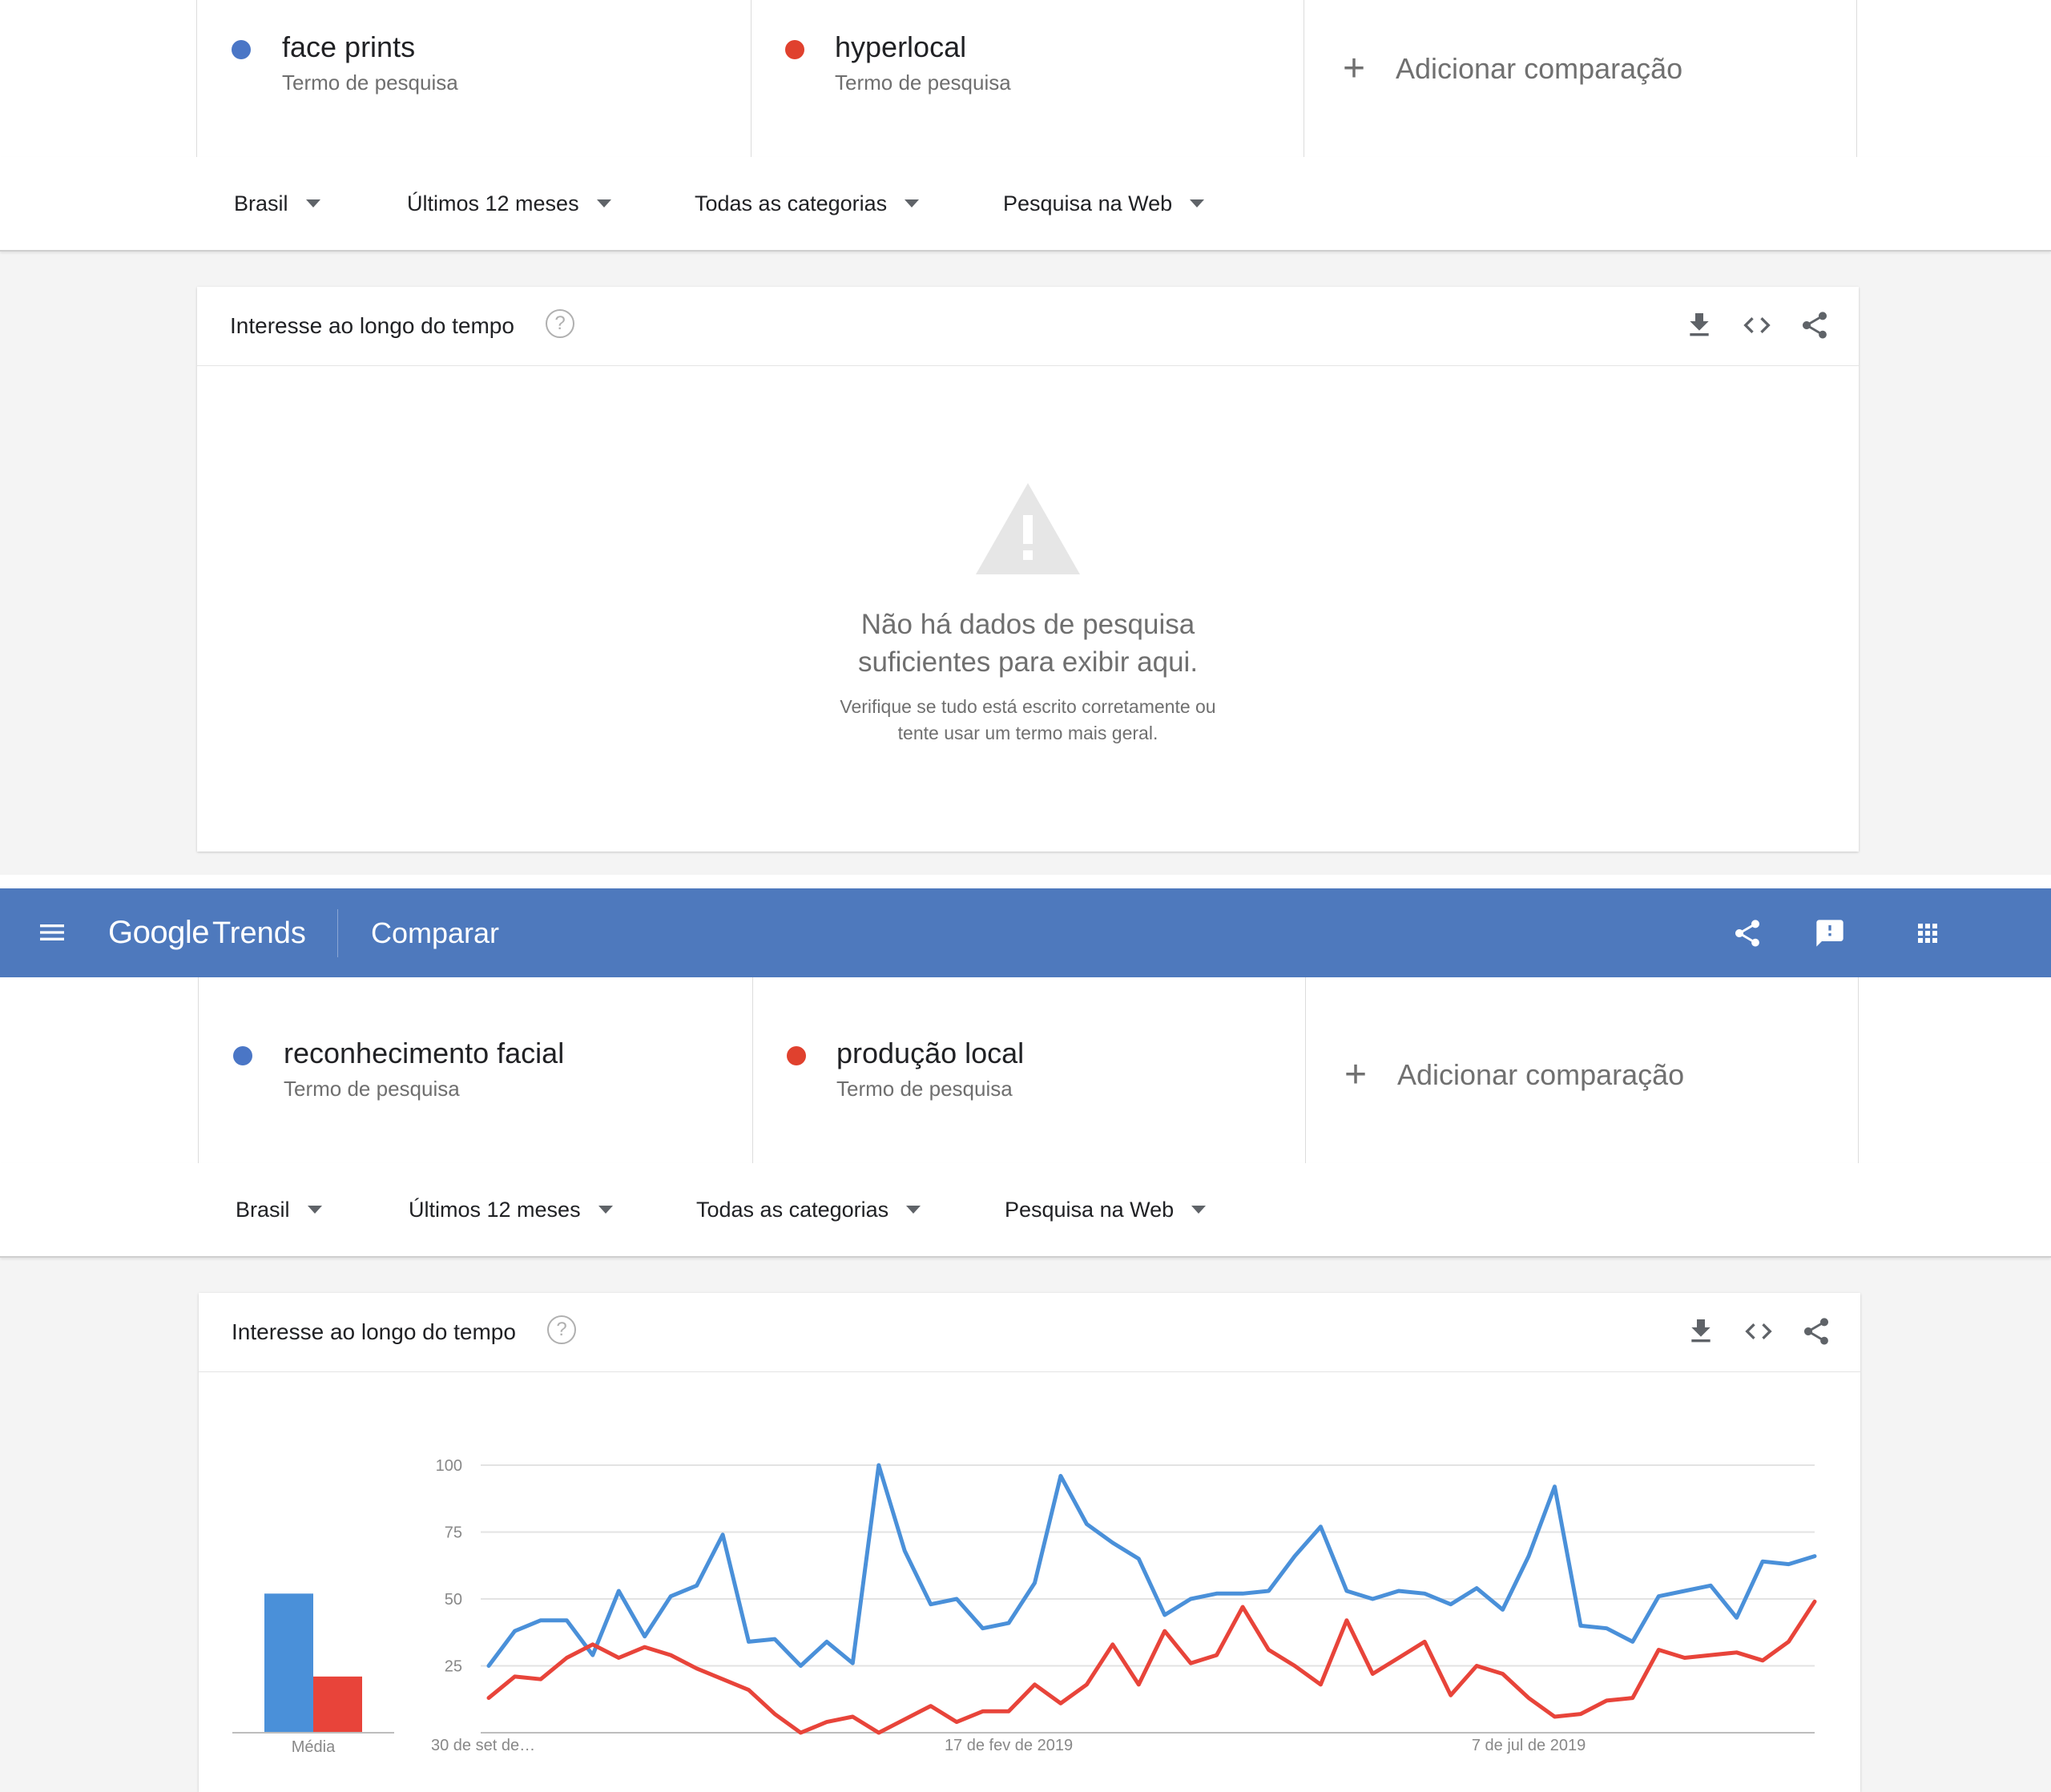 This screenshot has width=2051, height=1792. What do you see at coordinates (314, 1747) in the screenshot?
I see `average-label: Média` at bounding box center [314, 1747].